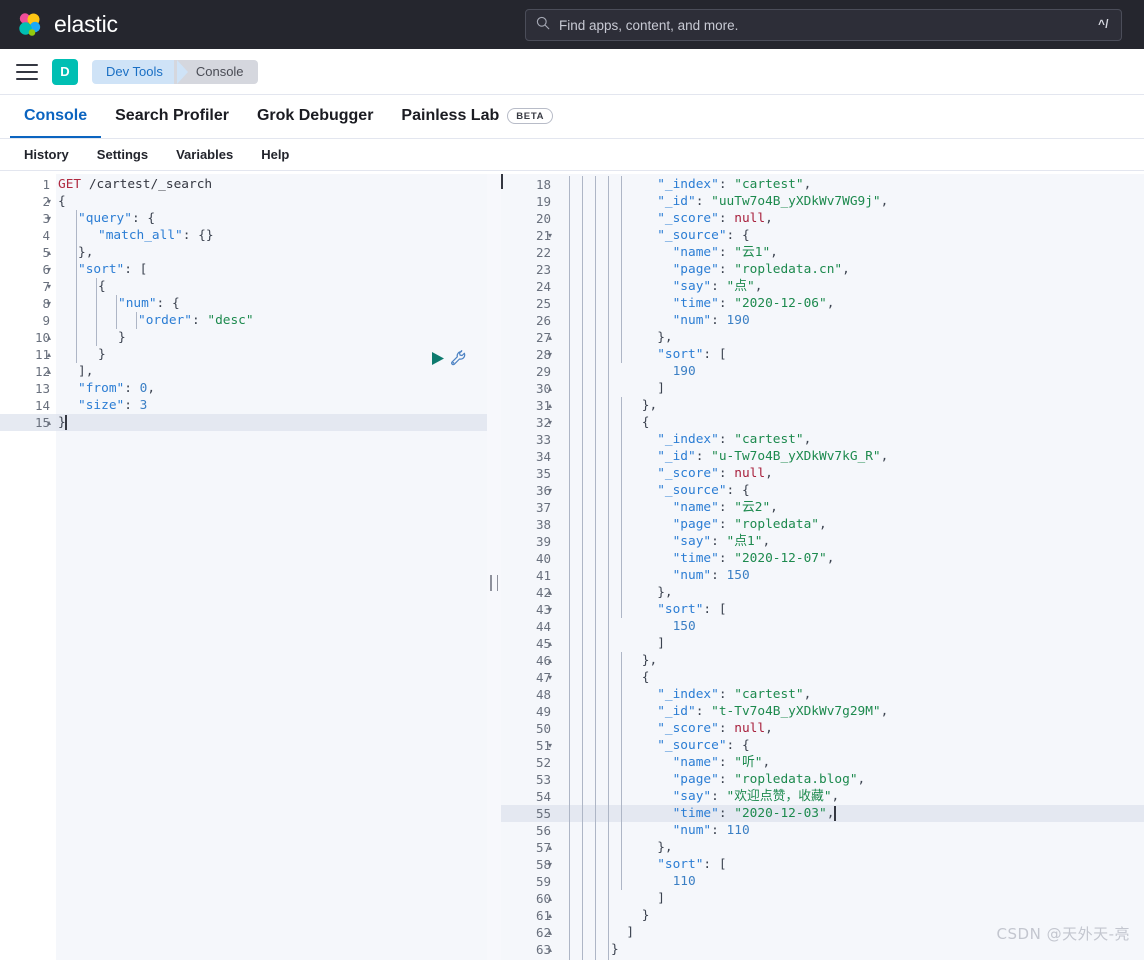 The image size is (1144, 960). Describe the element at coordinates (204, 154) in the screenshot. I see `submenu-item-variables: Variables` at that location.